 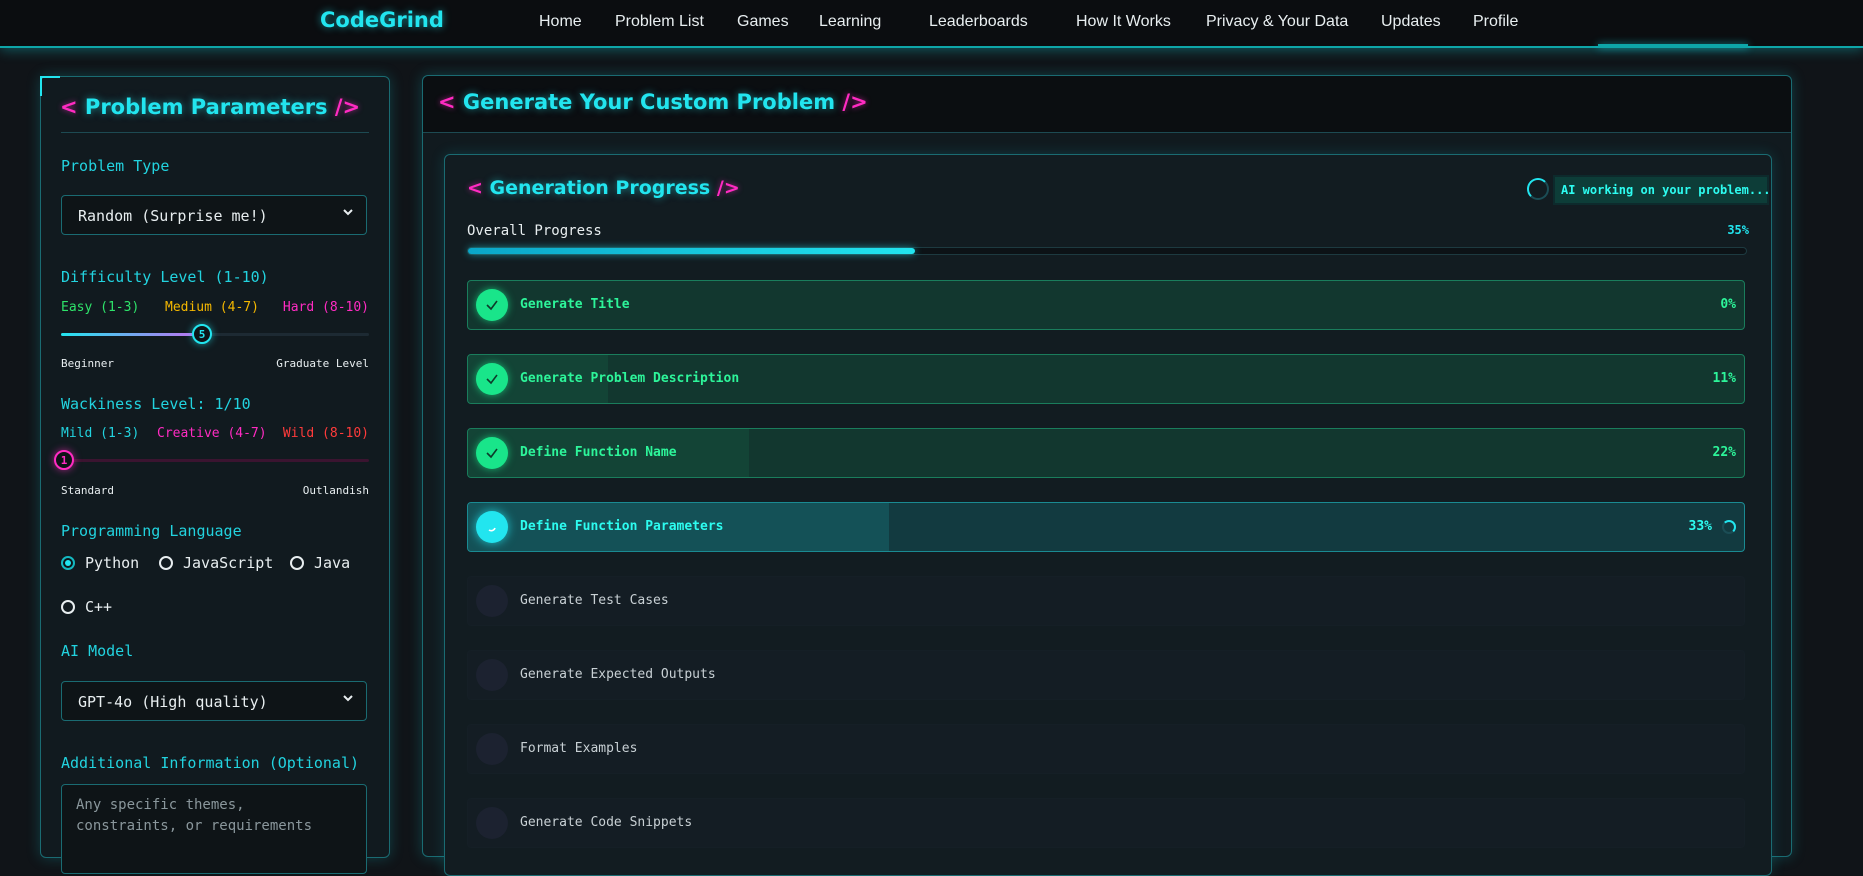 What do you see at coordinates (173, 702) in the screenshot?
I see `ai-model-value: GPT-4o (High quality)` at bounding box center [173, 702].